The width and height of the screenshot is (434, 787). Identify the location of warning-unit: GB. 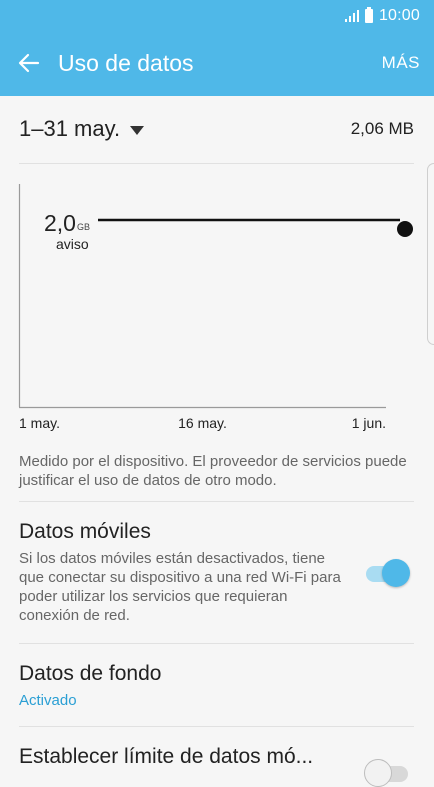
(83, 227).